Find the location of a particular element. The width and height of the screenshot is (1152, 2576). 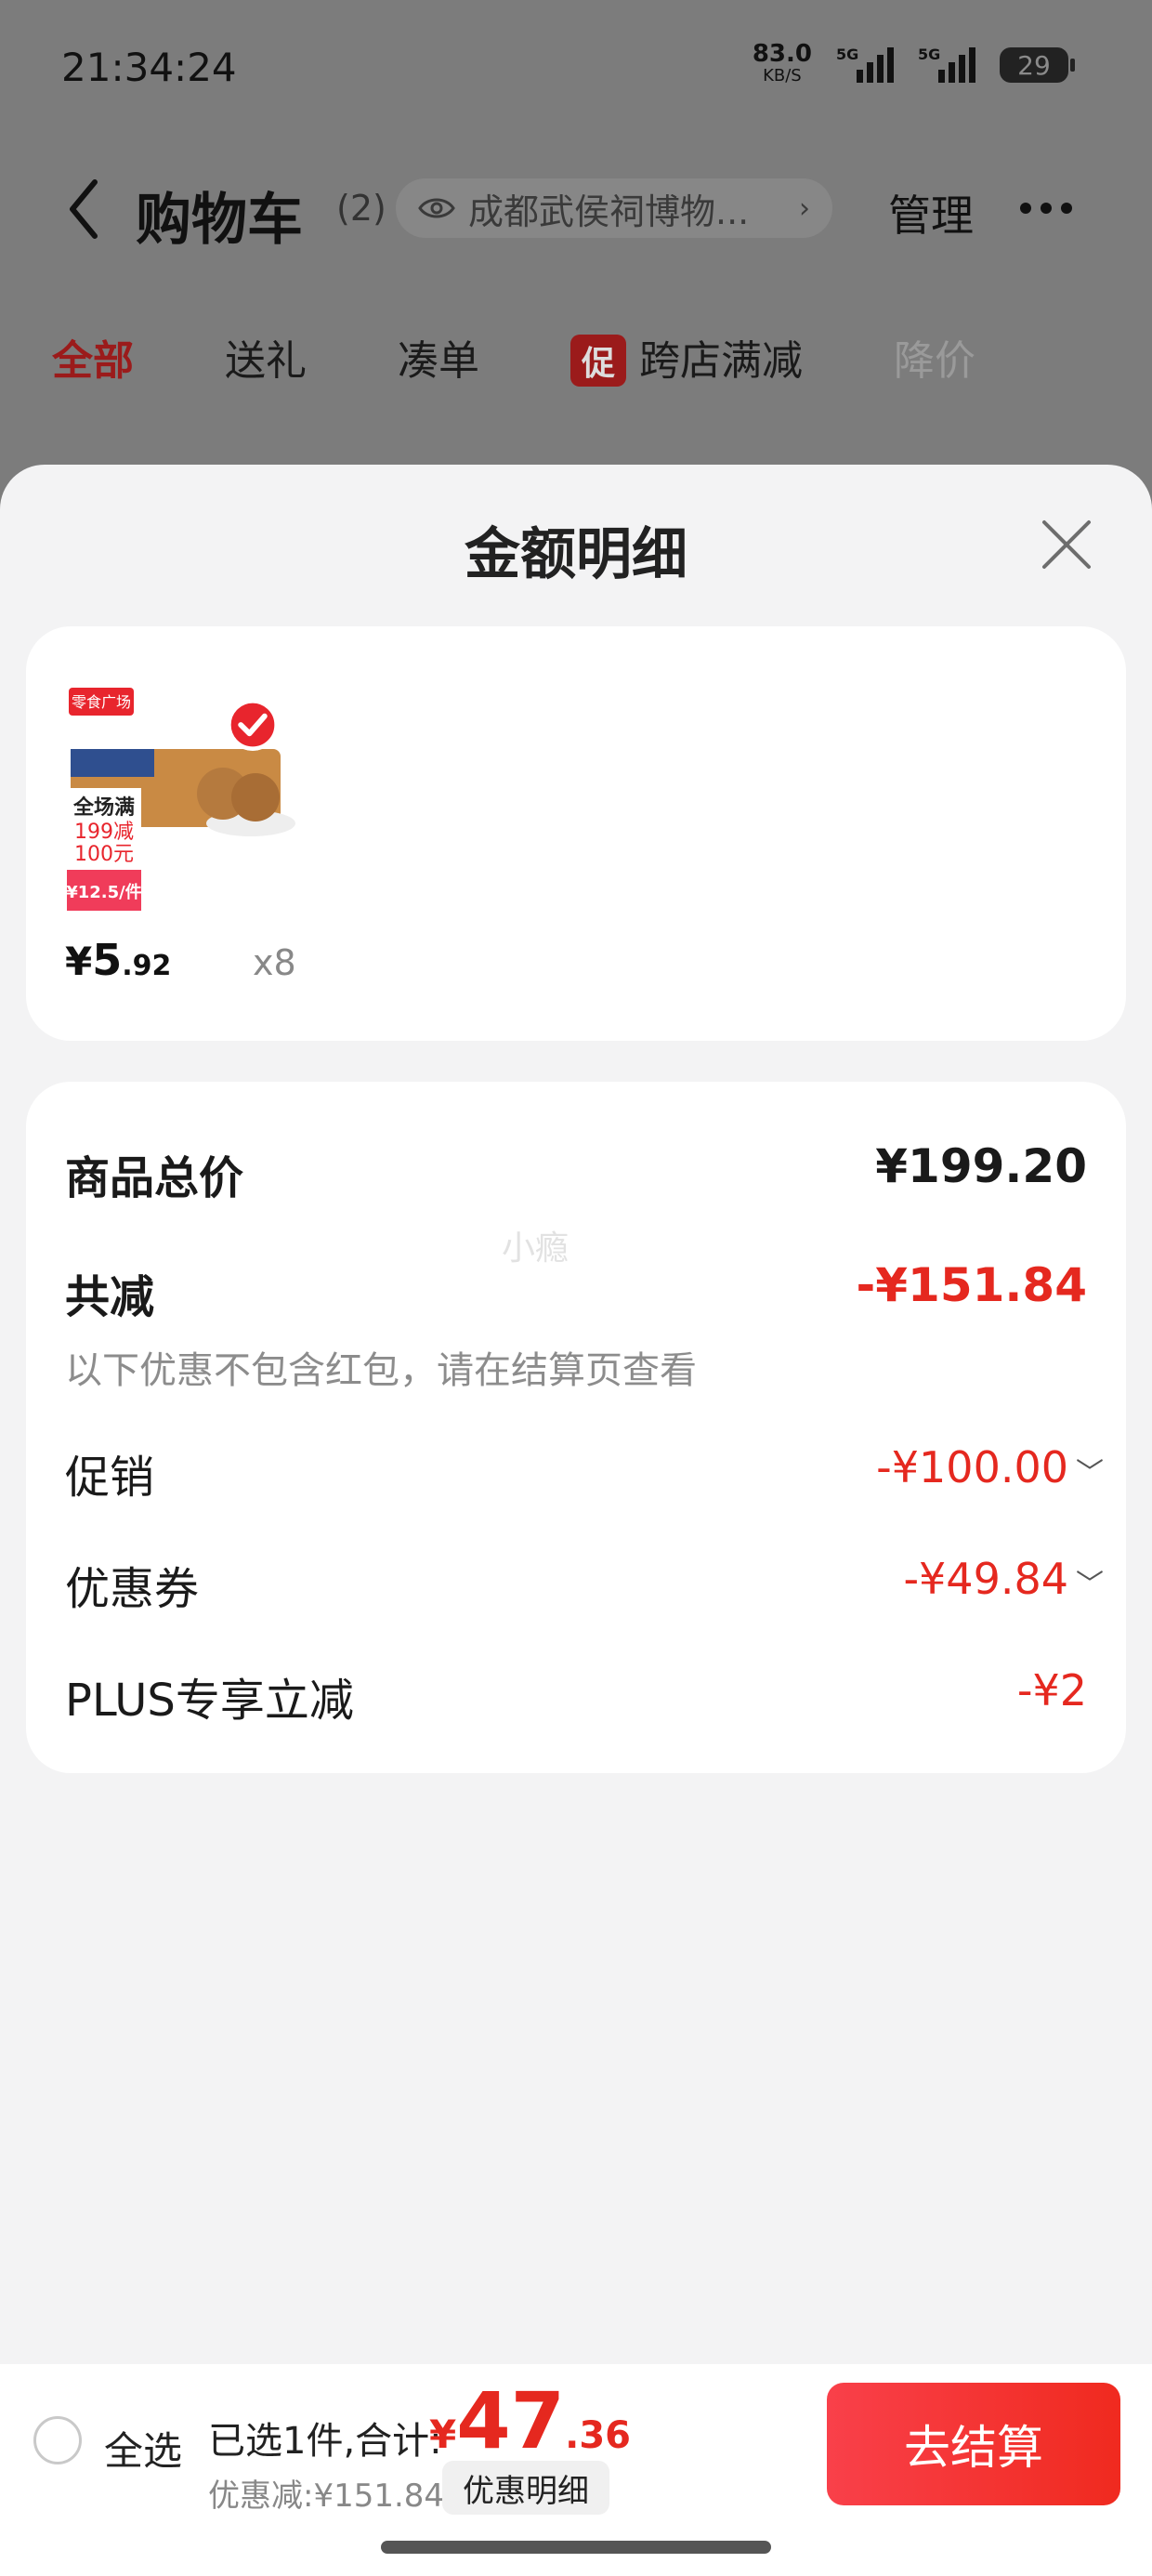

coupon-row-value: -¥49.84 ﹀ is located at coordinates (1003, 1579).